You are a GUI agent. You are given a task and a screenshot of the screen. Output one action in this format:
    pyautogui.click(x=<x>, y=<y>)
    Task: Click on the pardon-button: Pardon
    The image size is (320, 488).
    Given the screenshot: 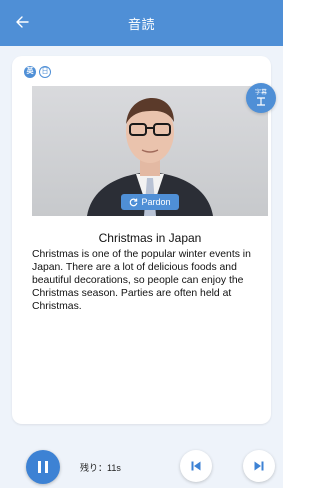 What is the action you would take?
    pyautogui.click(x=150, y=202)
    